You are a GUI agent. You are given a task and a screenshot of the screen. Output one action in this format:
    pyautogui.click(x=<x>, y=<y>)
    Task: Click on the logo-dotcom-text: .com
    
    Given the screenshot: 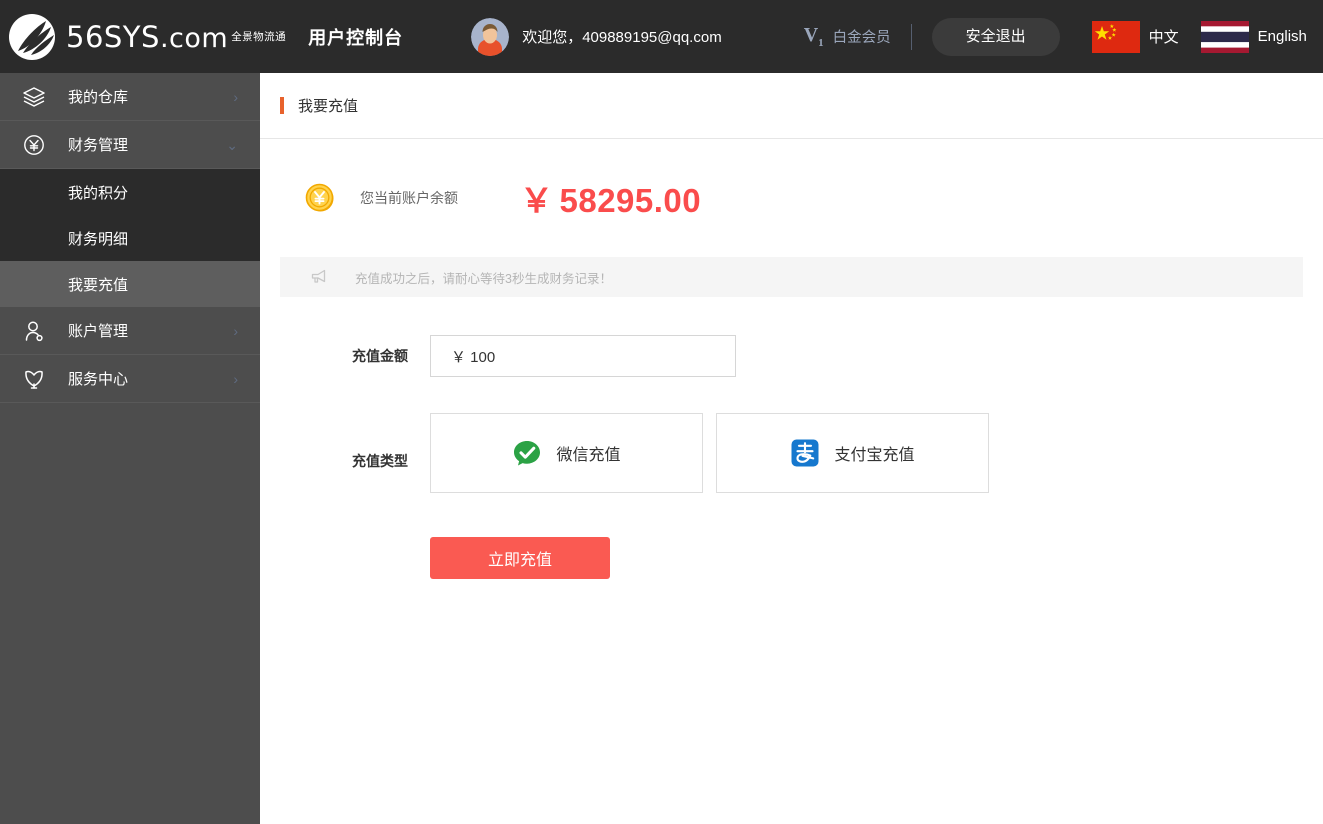 What is the action you would take?
    pyautogui.click(x=194, y=38)
    